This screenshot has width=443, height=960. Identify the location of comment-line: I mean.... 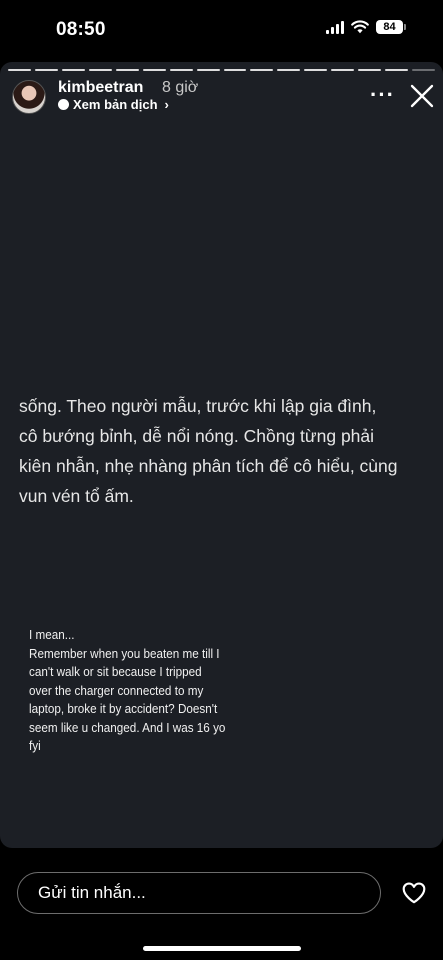
(52, 634).